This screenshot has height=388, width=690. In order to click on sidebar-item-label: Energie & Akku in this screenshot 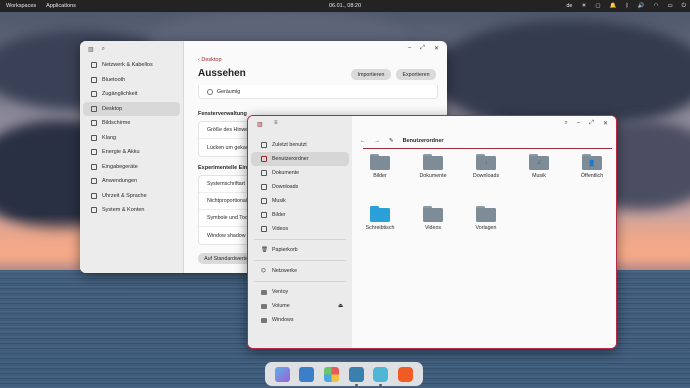, I will do `click(121, 152)`.